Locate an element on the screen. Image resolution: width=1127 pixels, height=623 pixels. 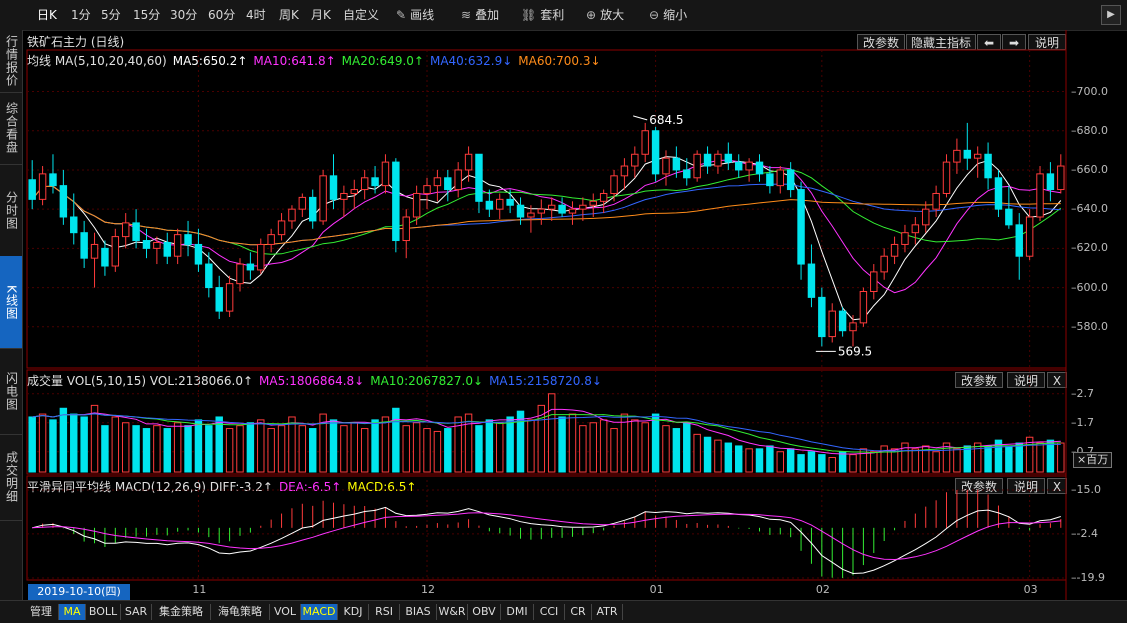
indicator-tab-12: OBV is located at coordinates (484, 612).